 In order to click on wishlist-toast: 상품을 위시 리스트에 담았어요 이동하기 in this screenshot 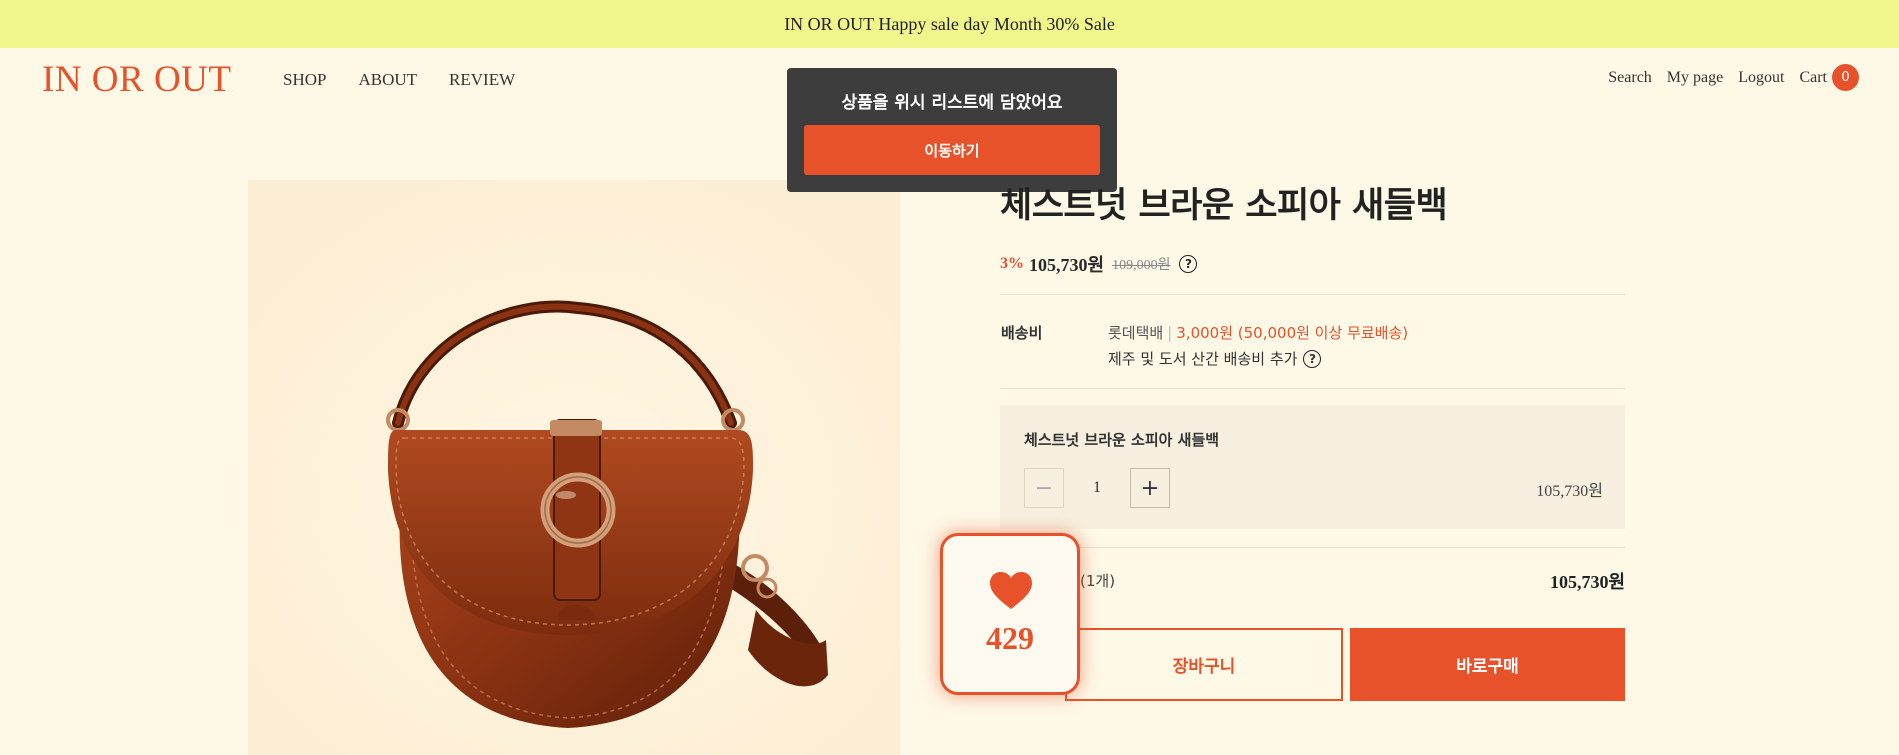, I will do `click(952, 130)`.